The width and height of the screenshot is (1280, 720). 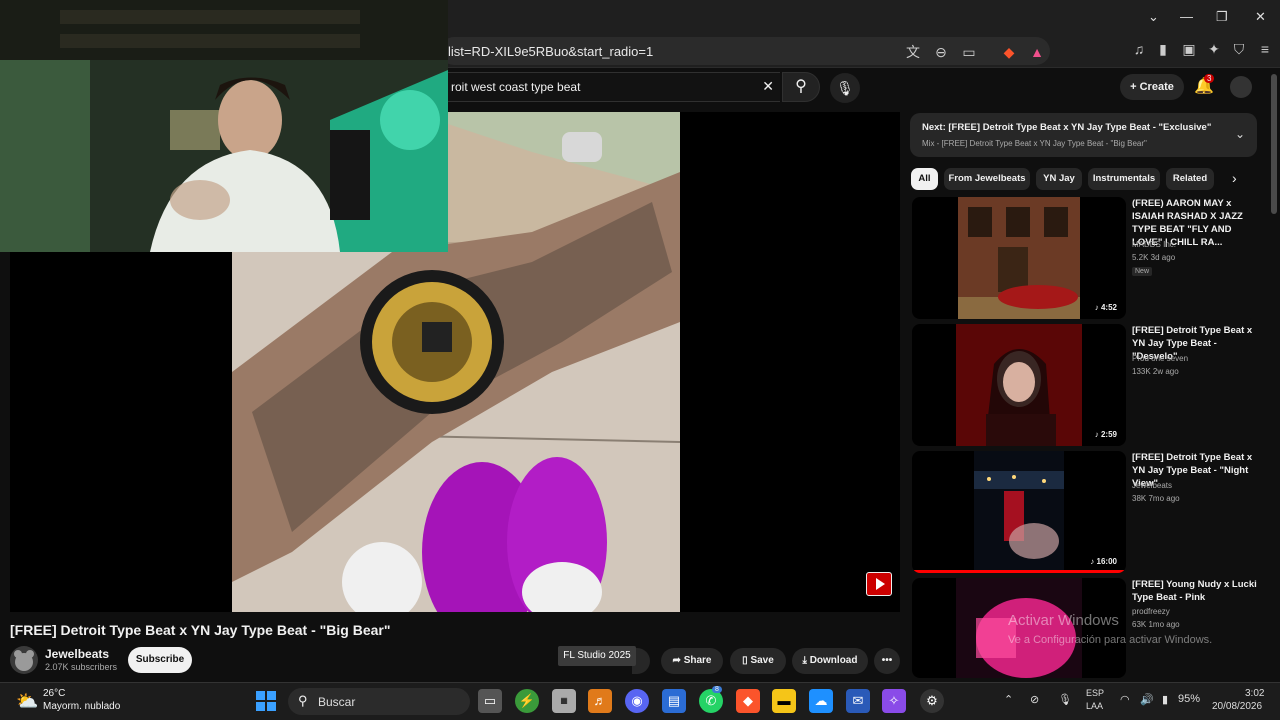 I want to click on save-button: ▯ Save, so click(x=758, y=661).